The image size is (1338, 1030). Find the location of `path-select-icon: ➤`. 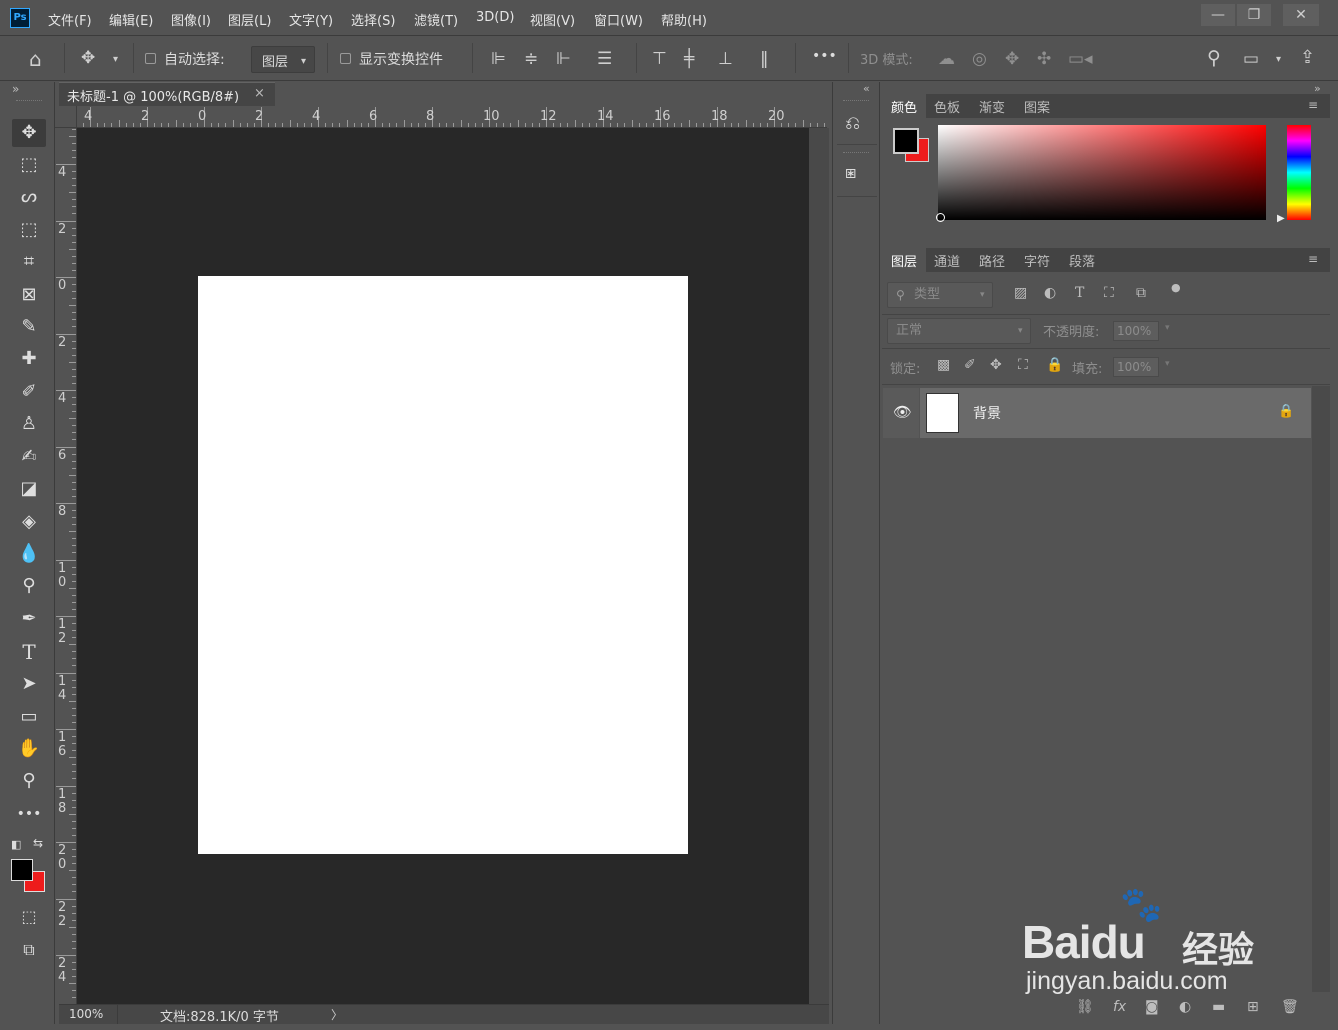

path-select-icon: ➤ is located at coordinates (29, 684).